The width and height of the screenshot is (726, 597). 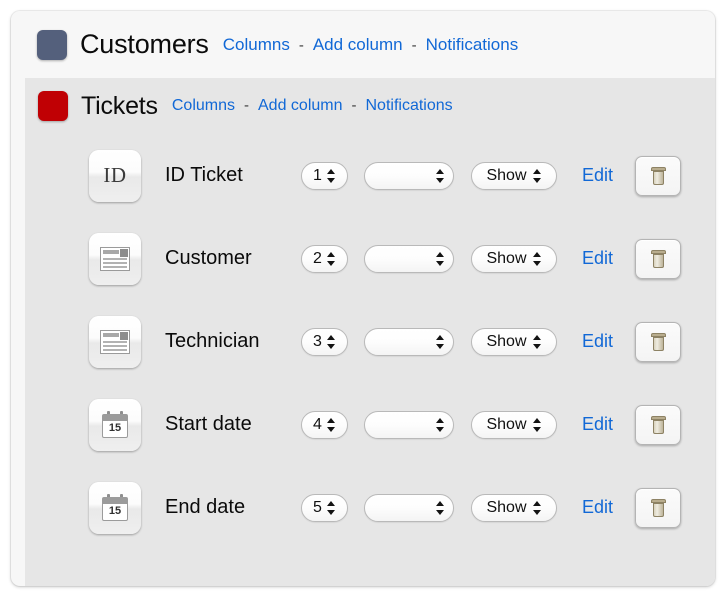 What do you see at coordinates (144, 44) in the screenshot?
I see `group-title-customers: Customers` at bounding box center [144, 44].